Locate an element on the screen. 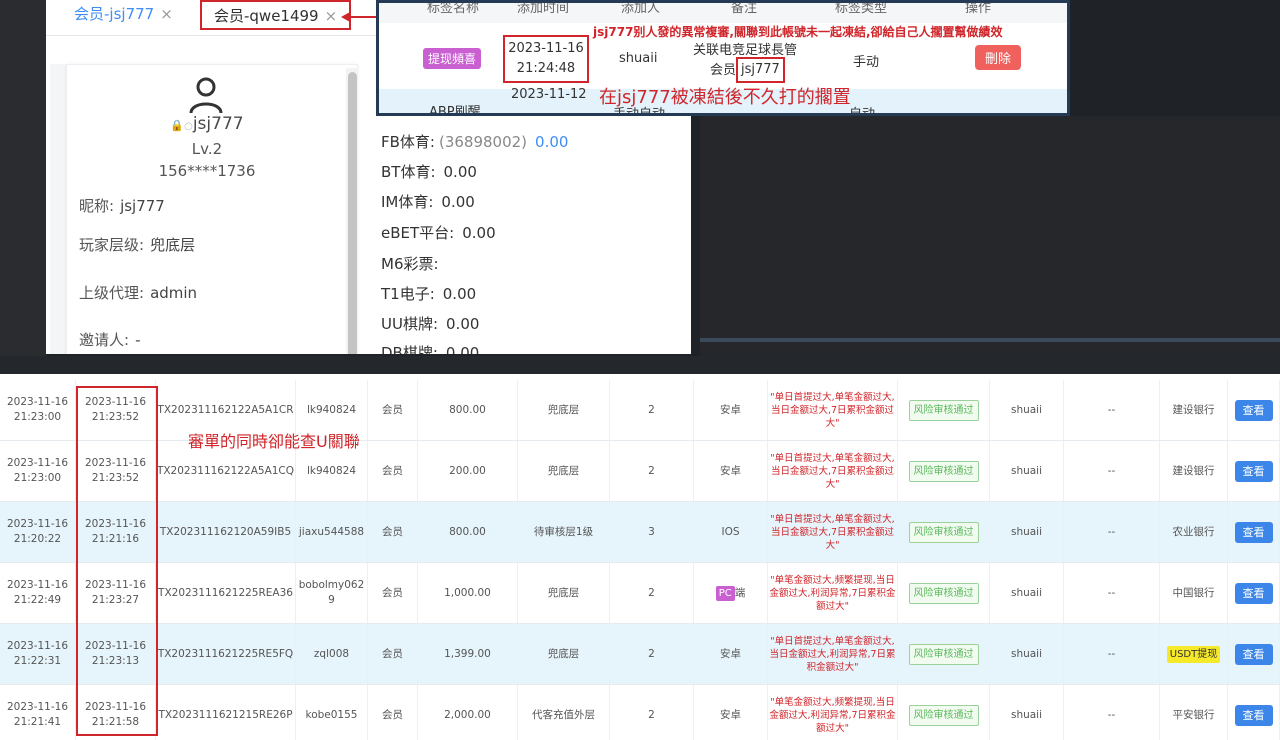 The image size is (1280, 740). cell-text: 800.00 is located at coordinates (467, 409).